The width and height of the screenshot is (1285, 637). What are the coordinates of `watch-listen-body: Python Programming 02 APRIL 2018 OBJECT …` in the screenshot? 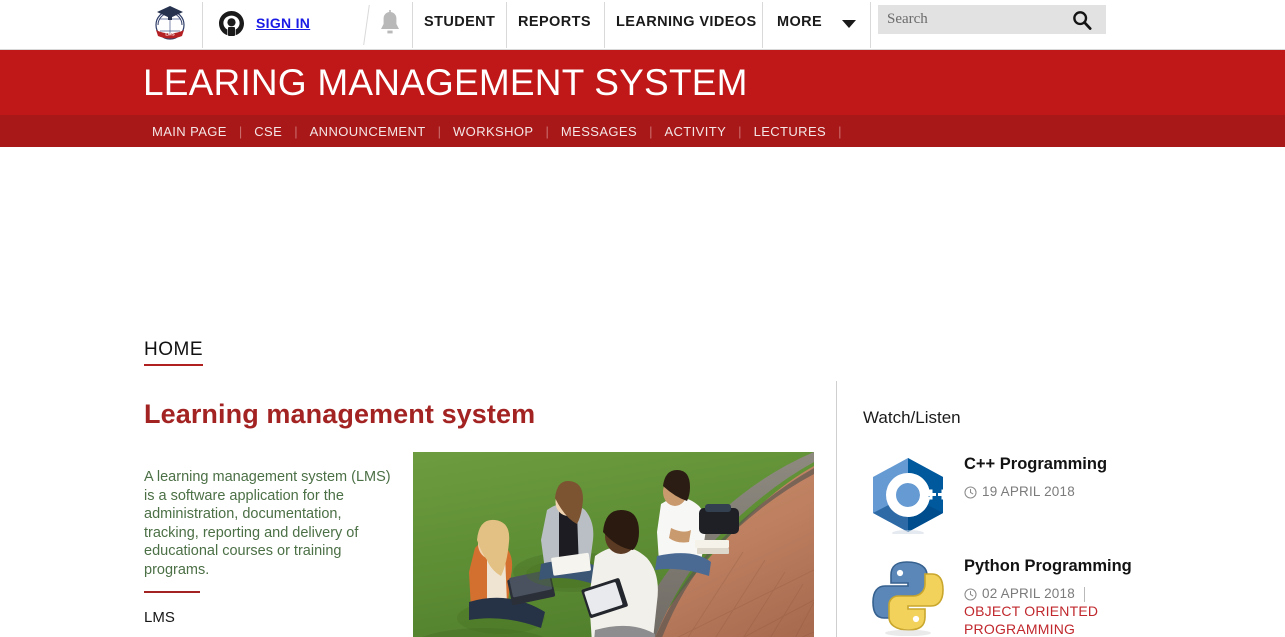 It's located at (1059, 596).